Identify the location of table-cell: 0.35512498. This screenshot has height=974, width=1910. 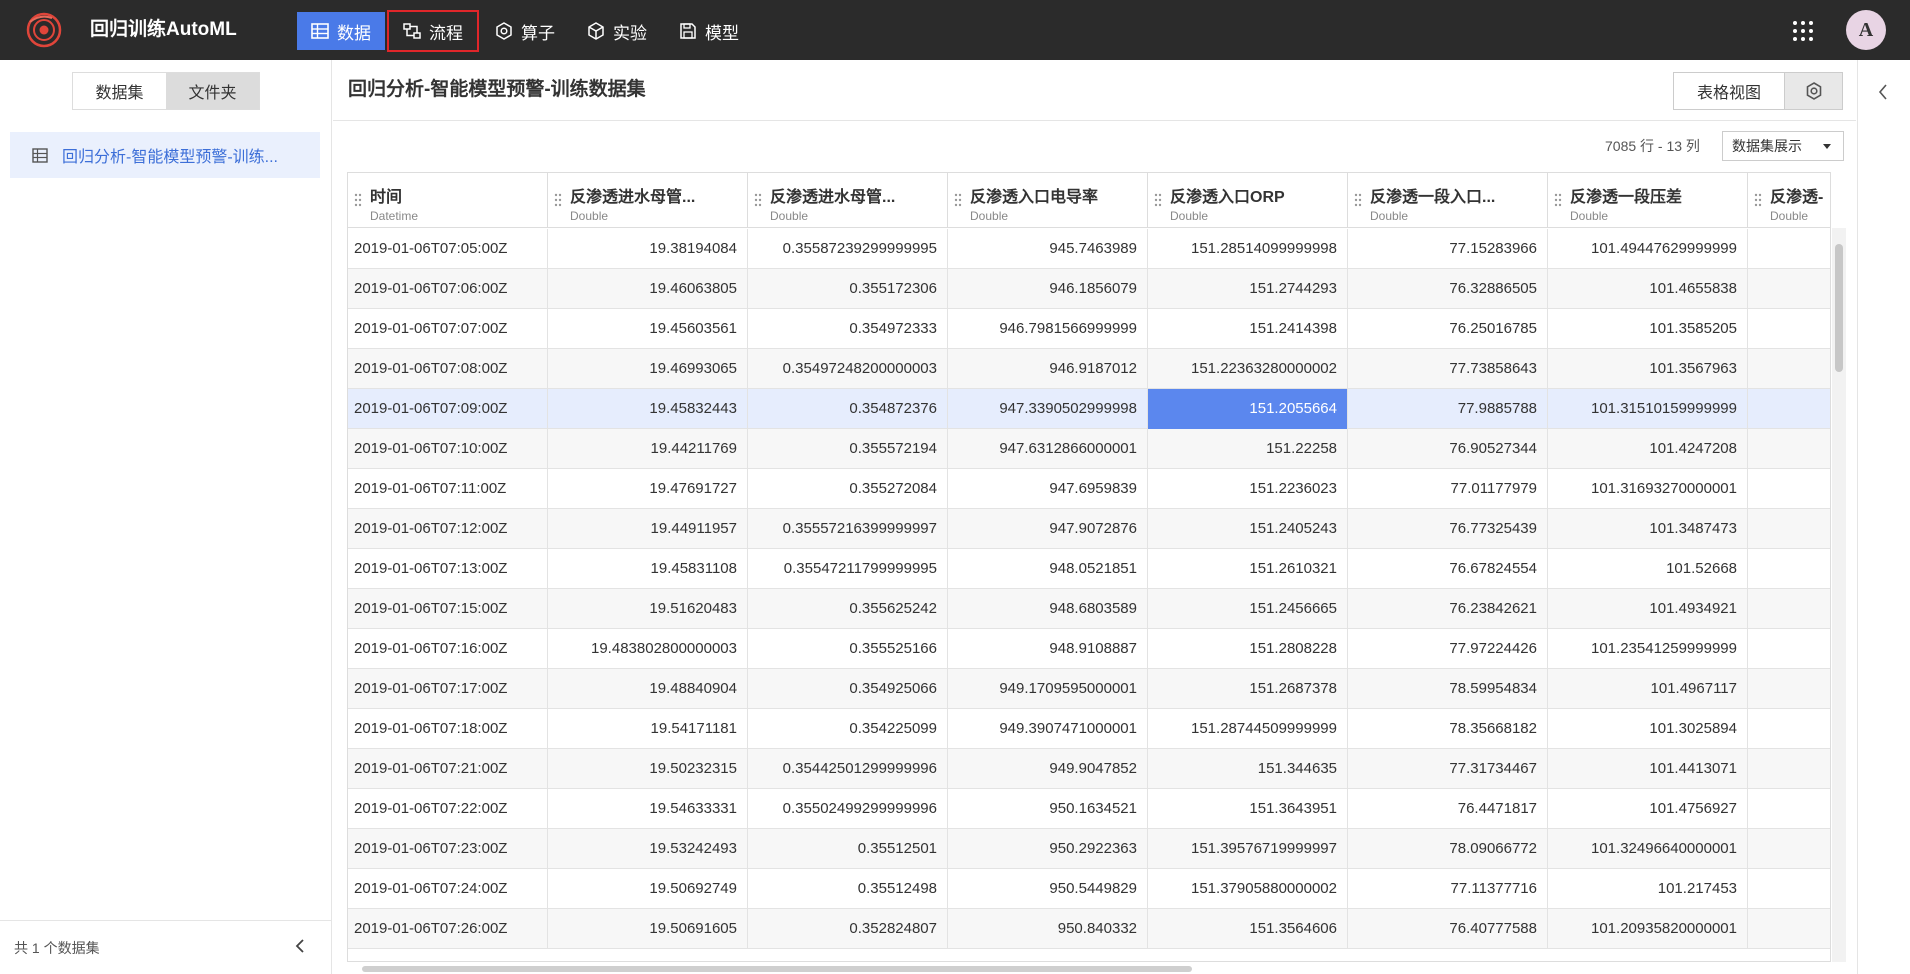
(848, 889).